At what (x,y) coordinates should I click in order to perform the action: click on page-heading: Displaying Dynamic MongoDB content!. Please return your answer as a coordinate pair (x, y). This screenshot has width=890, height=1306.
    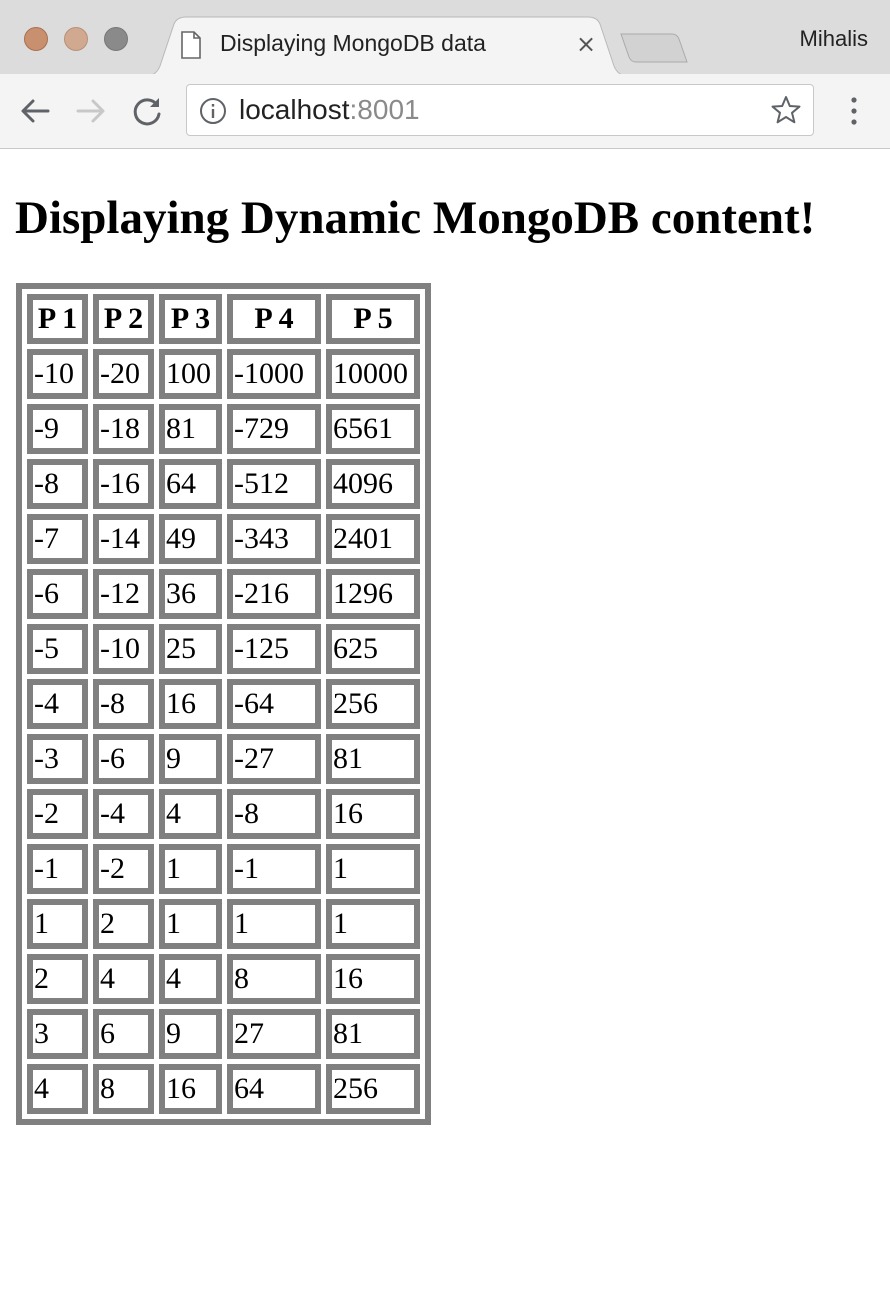
    Looking at the image, I should click on (415, 218).